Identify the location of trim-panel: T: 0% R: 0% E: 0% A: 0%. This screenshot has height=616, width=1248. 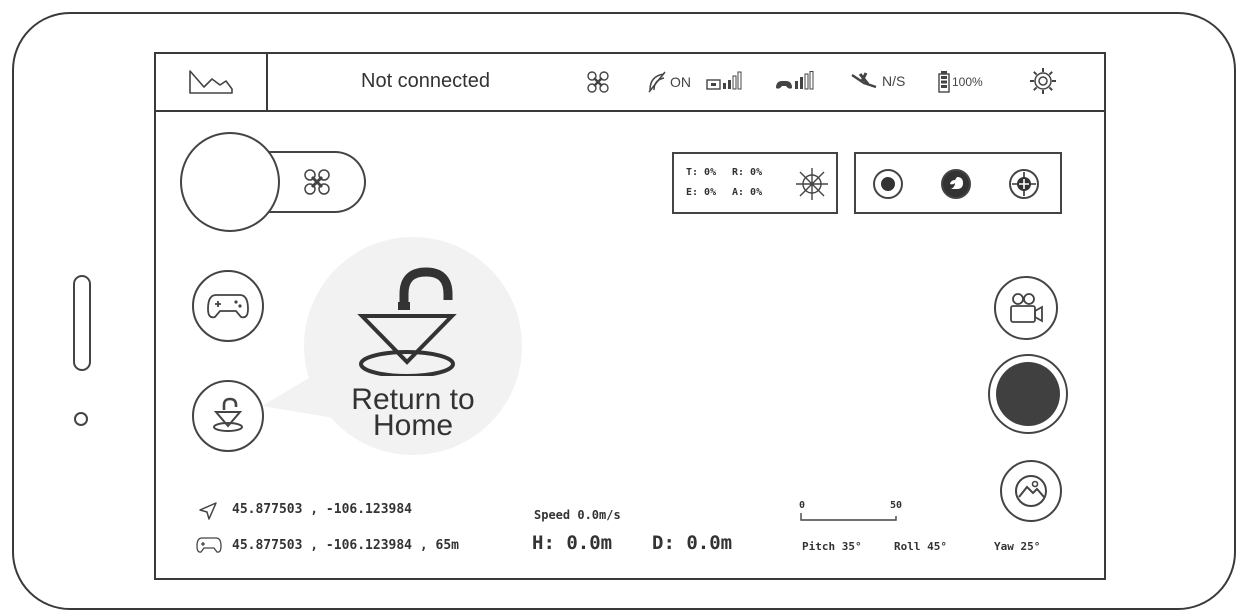
(755, 183).